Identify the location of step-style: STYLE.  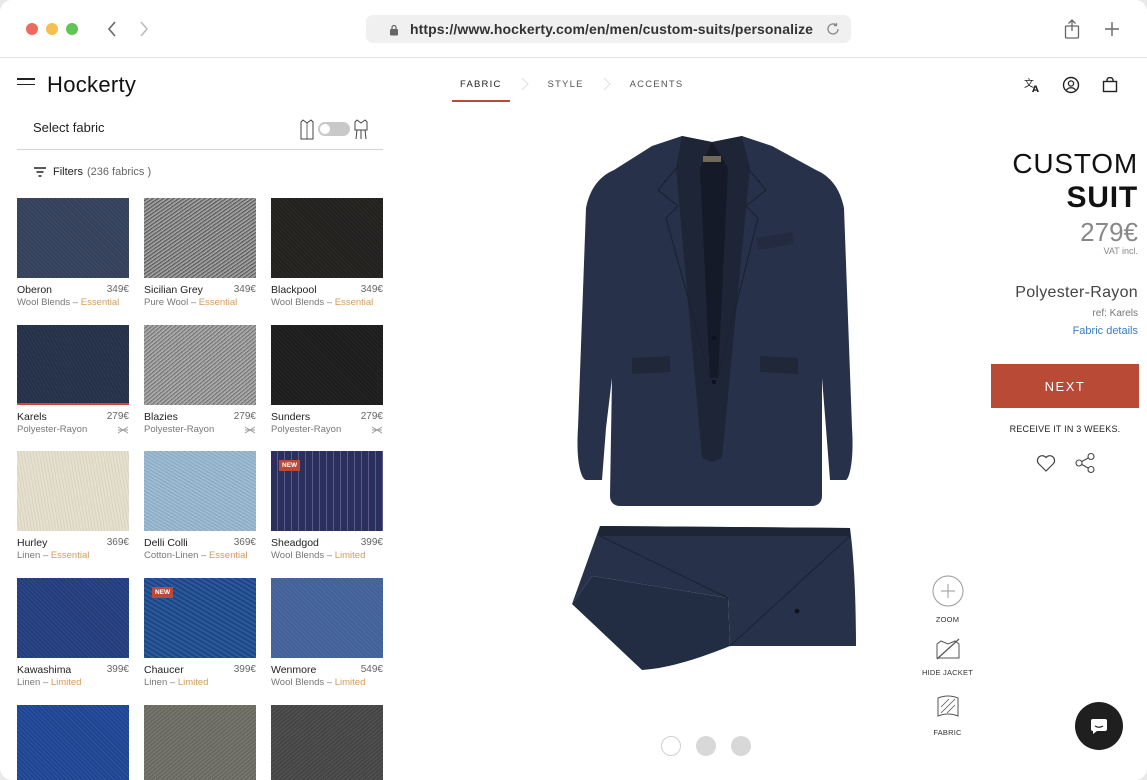
(566, 89).